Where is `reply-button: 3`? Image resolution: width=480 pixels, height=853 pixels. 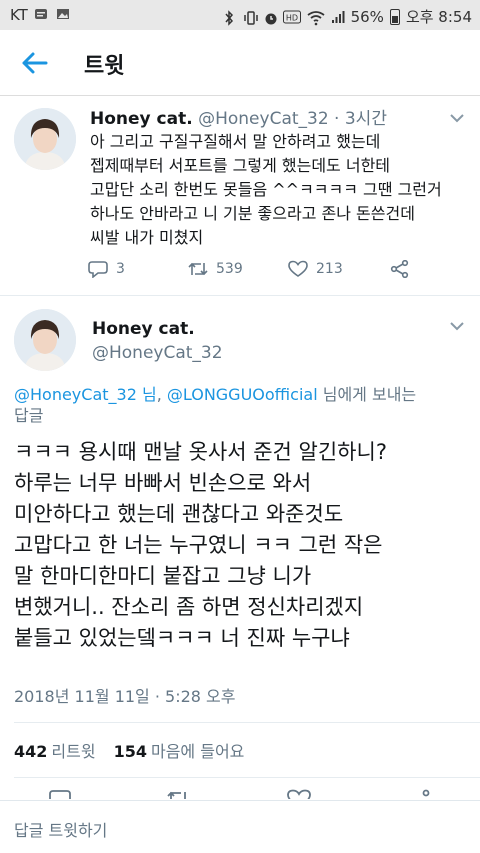
reply-button: 3 is located at coordinates (106, 269).